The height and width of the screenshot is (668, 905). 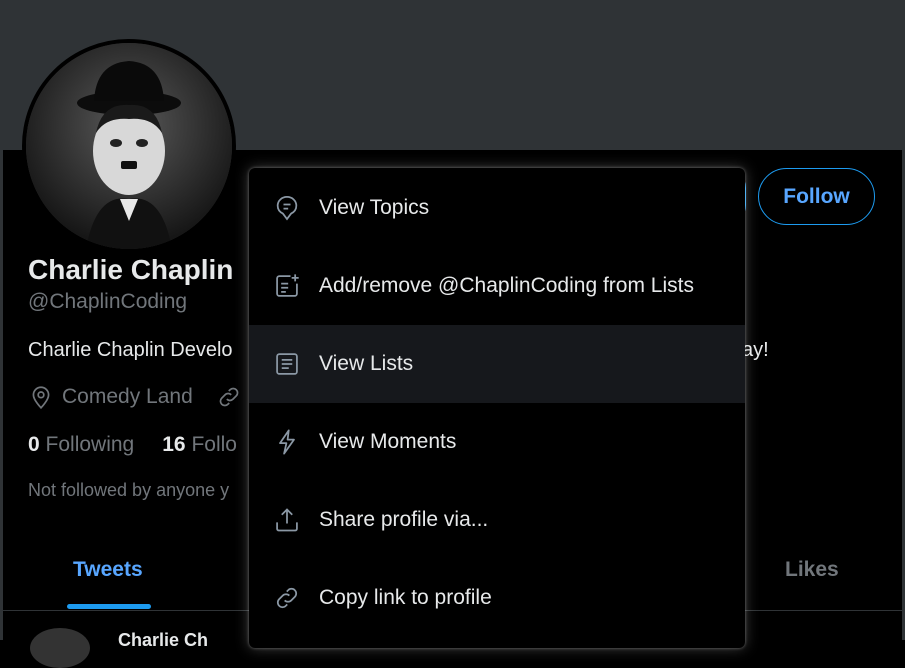 What do you see at coordinates (108, 301) in the screenshot?
I see `profile-handle: @ChaplinCoding` at bounding box center [108, 301].